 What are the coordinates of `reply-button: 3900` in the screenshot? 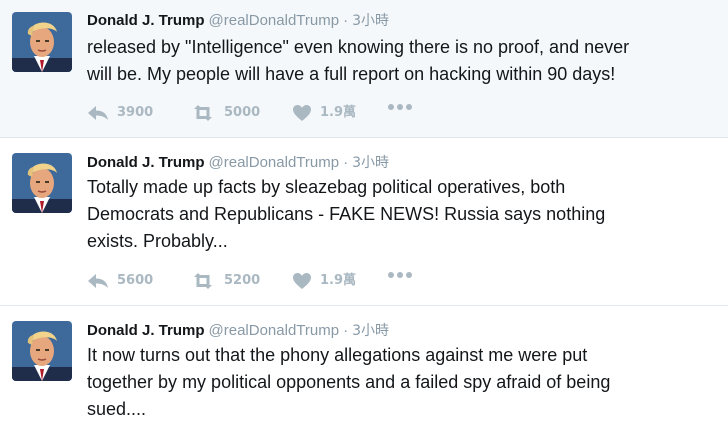 It's located at (120, 113).